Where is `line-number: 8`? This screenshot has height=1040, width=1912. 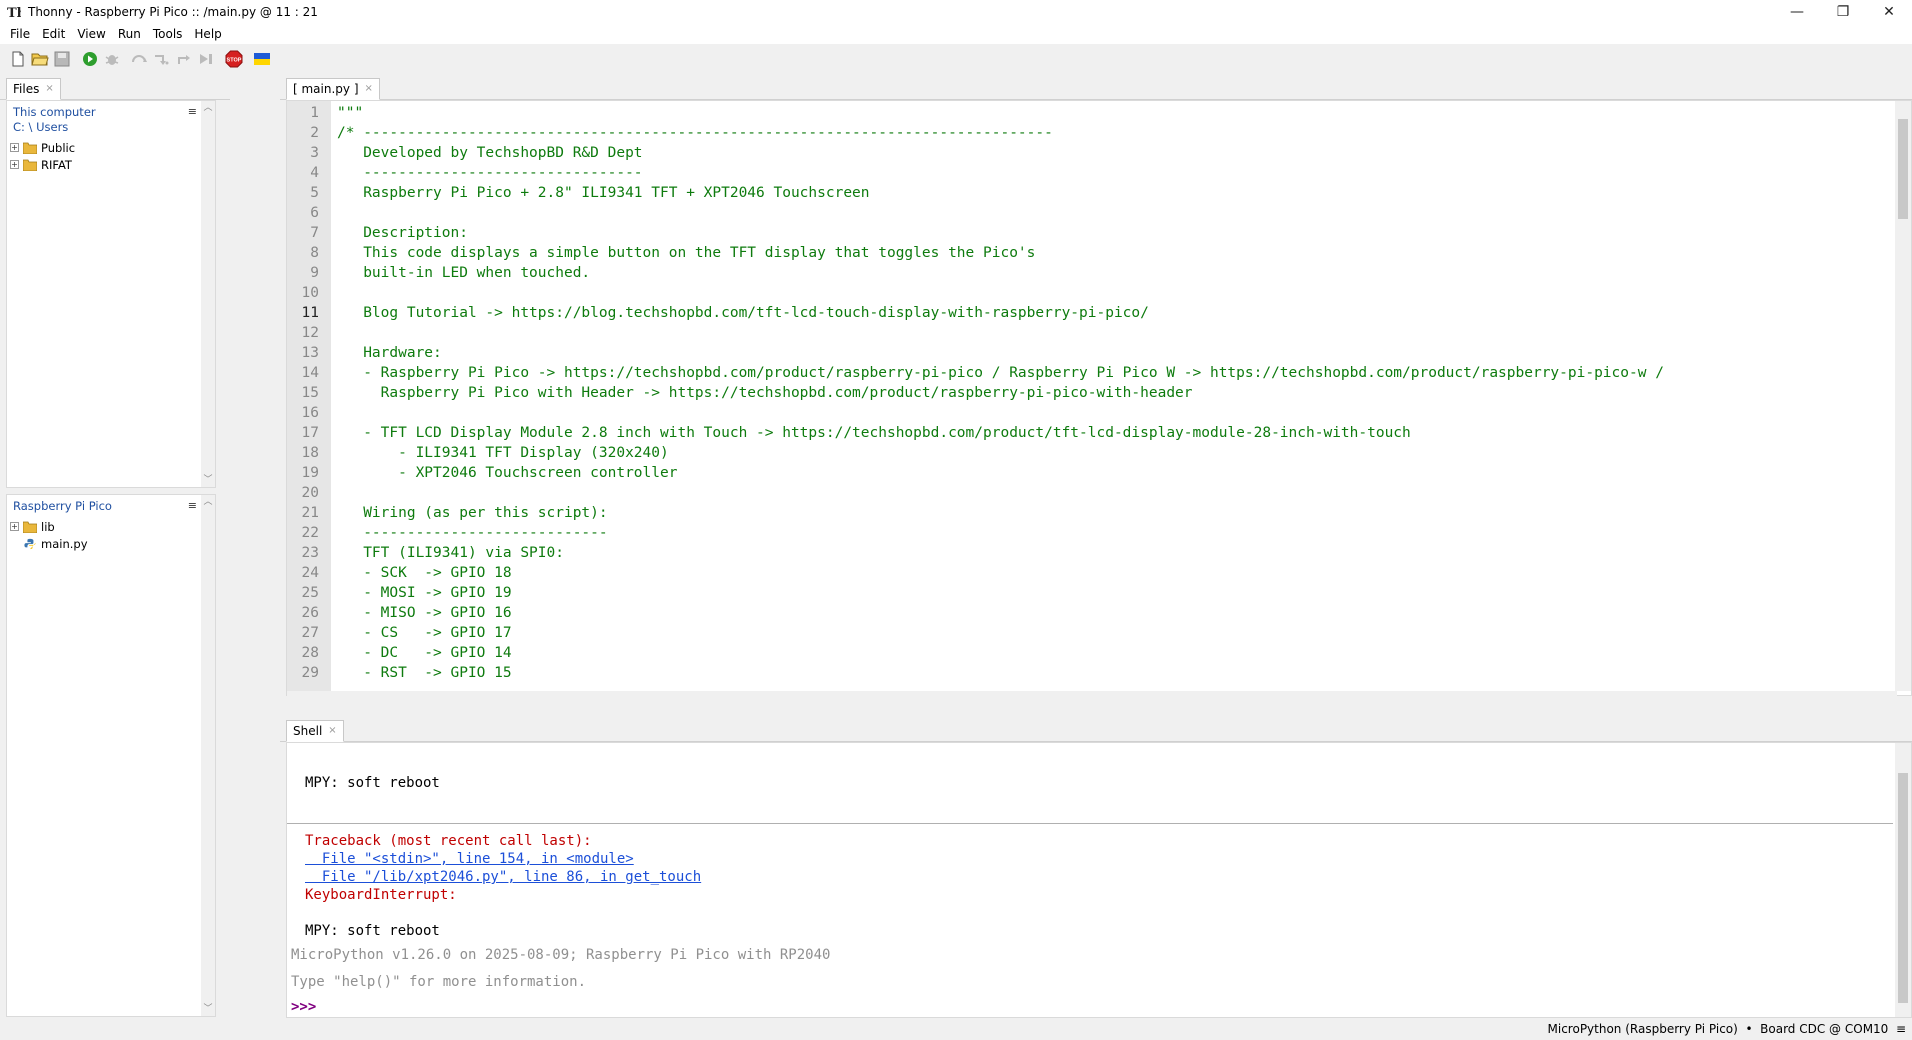
line-number: 8 is located at coordinates (314, 253).